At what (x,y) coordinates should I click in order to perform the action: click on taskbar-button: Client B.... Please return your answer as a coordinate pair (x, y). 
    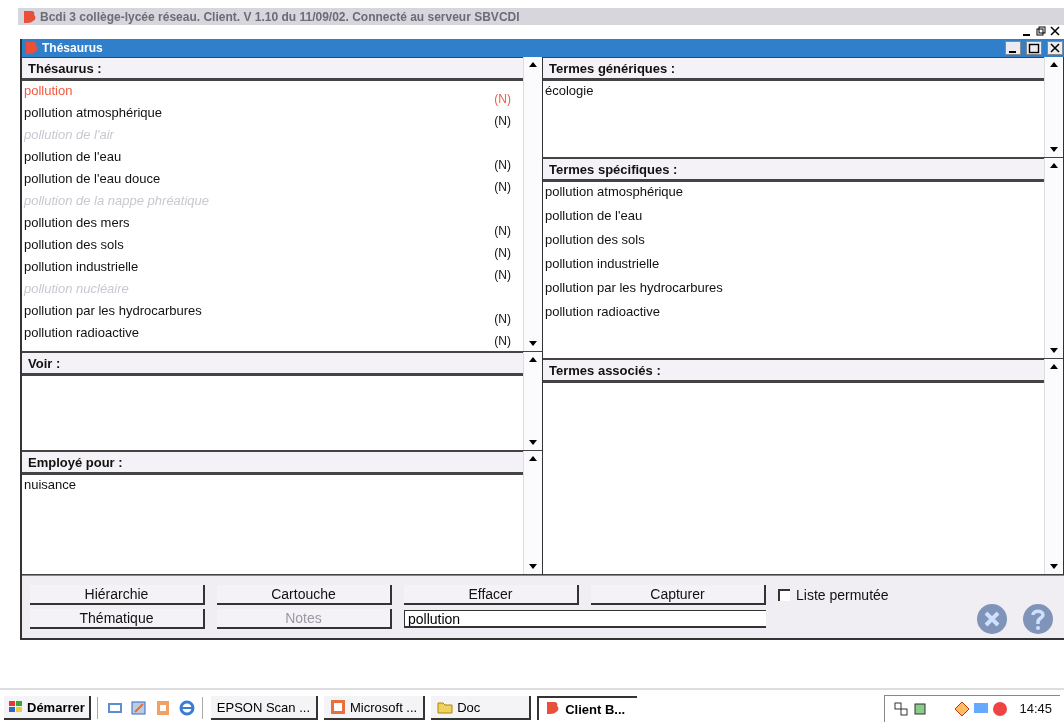
    Looking at the image, I should click on (587, 708).